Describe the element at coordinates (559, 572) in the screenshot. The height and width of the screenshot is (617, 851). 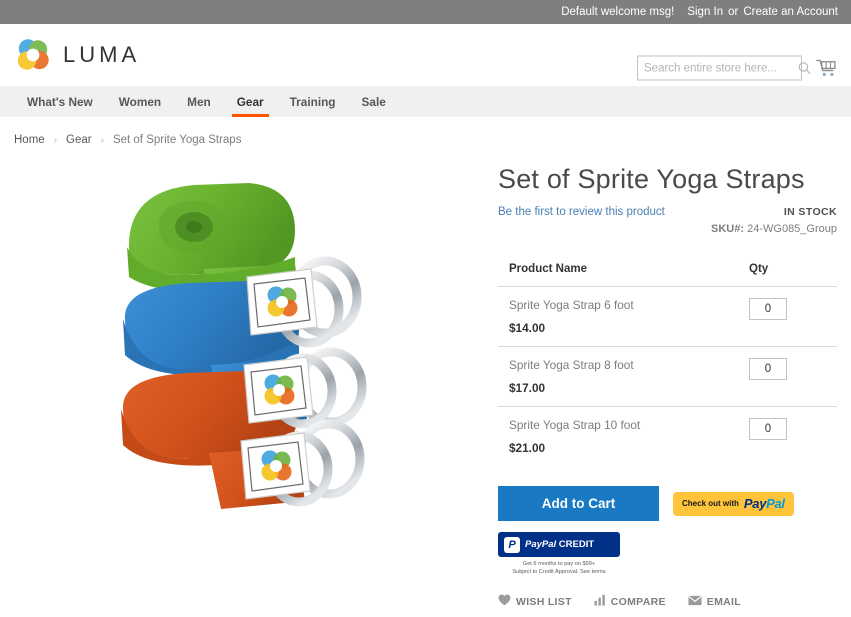
I see `paypal-credit-fineprint-line2: Subject to Credit Approval. See terms` at that location.